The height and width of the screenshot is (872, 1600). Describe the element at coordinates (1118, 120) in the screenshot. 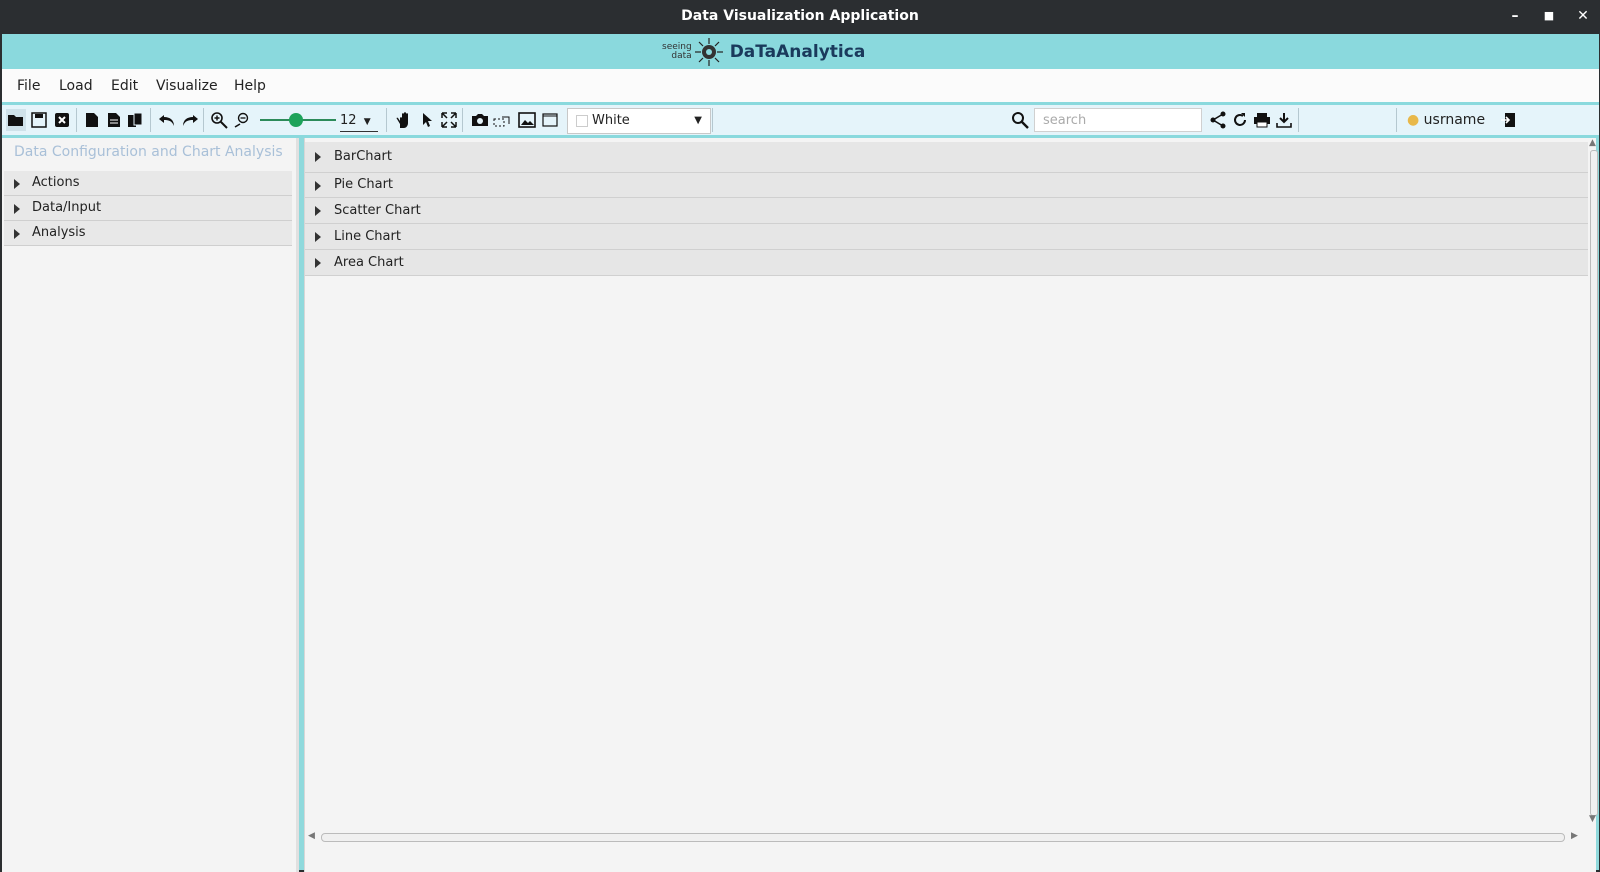

I see `search-input: search` at that location.